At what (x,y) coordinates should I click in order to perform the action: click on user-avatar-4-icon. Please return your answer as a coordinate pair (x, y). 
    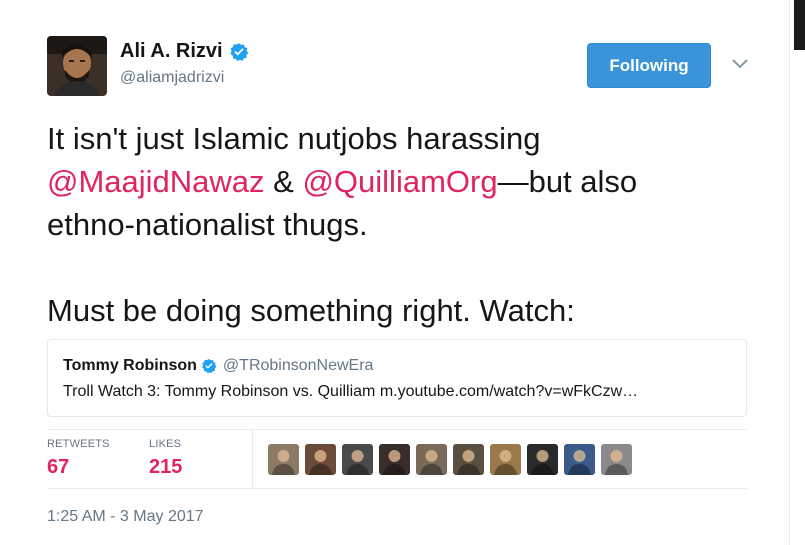
    Looking at the image, I should click on (394, 459).